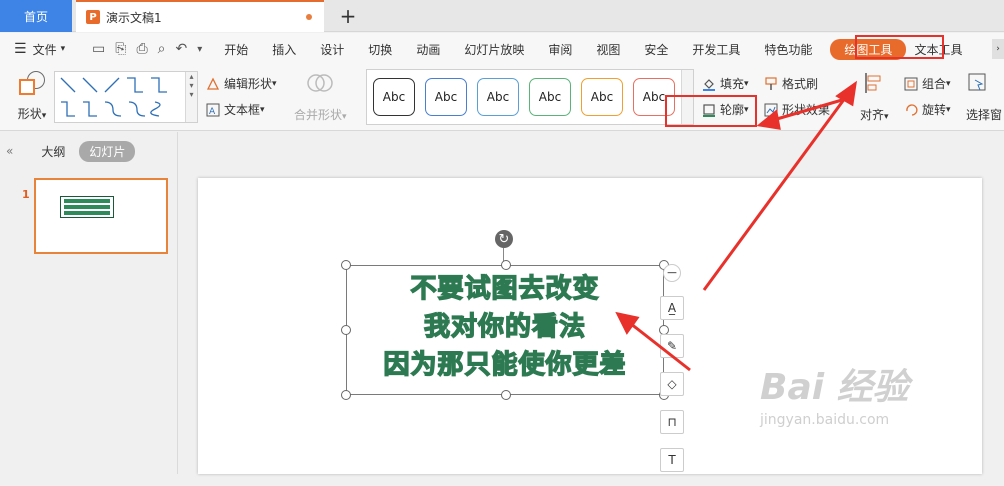 The image size is (1004, 486). I want to click on menu-item-view: 视图, so click(608, 49).